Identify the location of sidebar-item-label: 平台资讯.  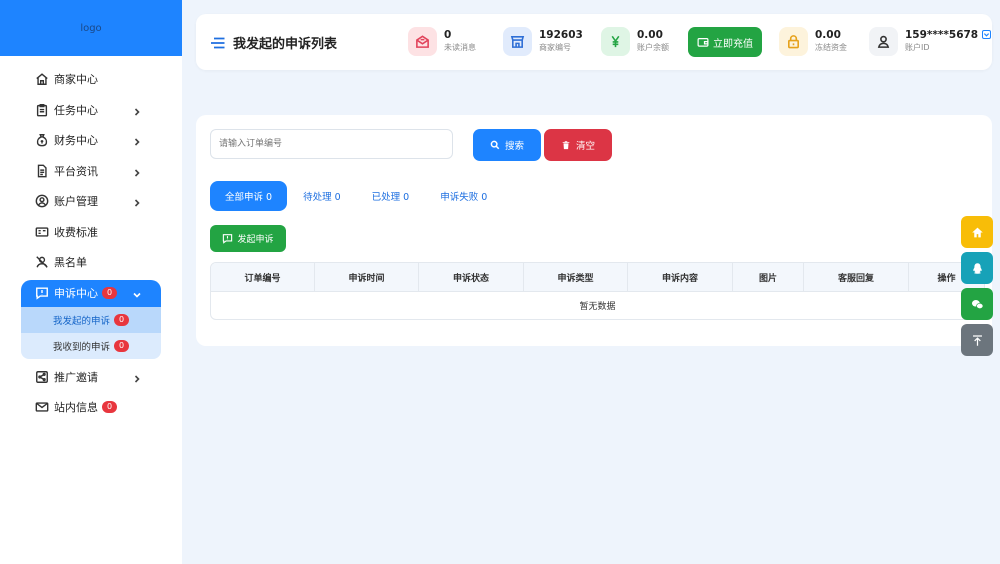
(76, 171).